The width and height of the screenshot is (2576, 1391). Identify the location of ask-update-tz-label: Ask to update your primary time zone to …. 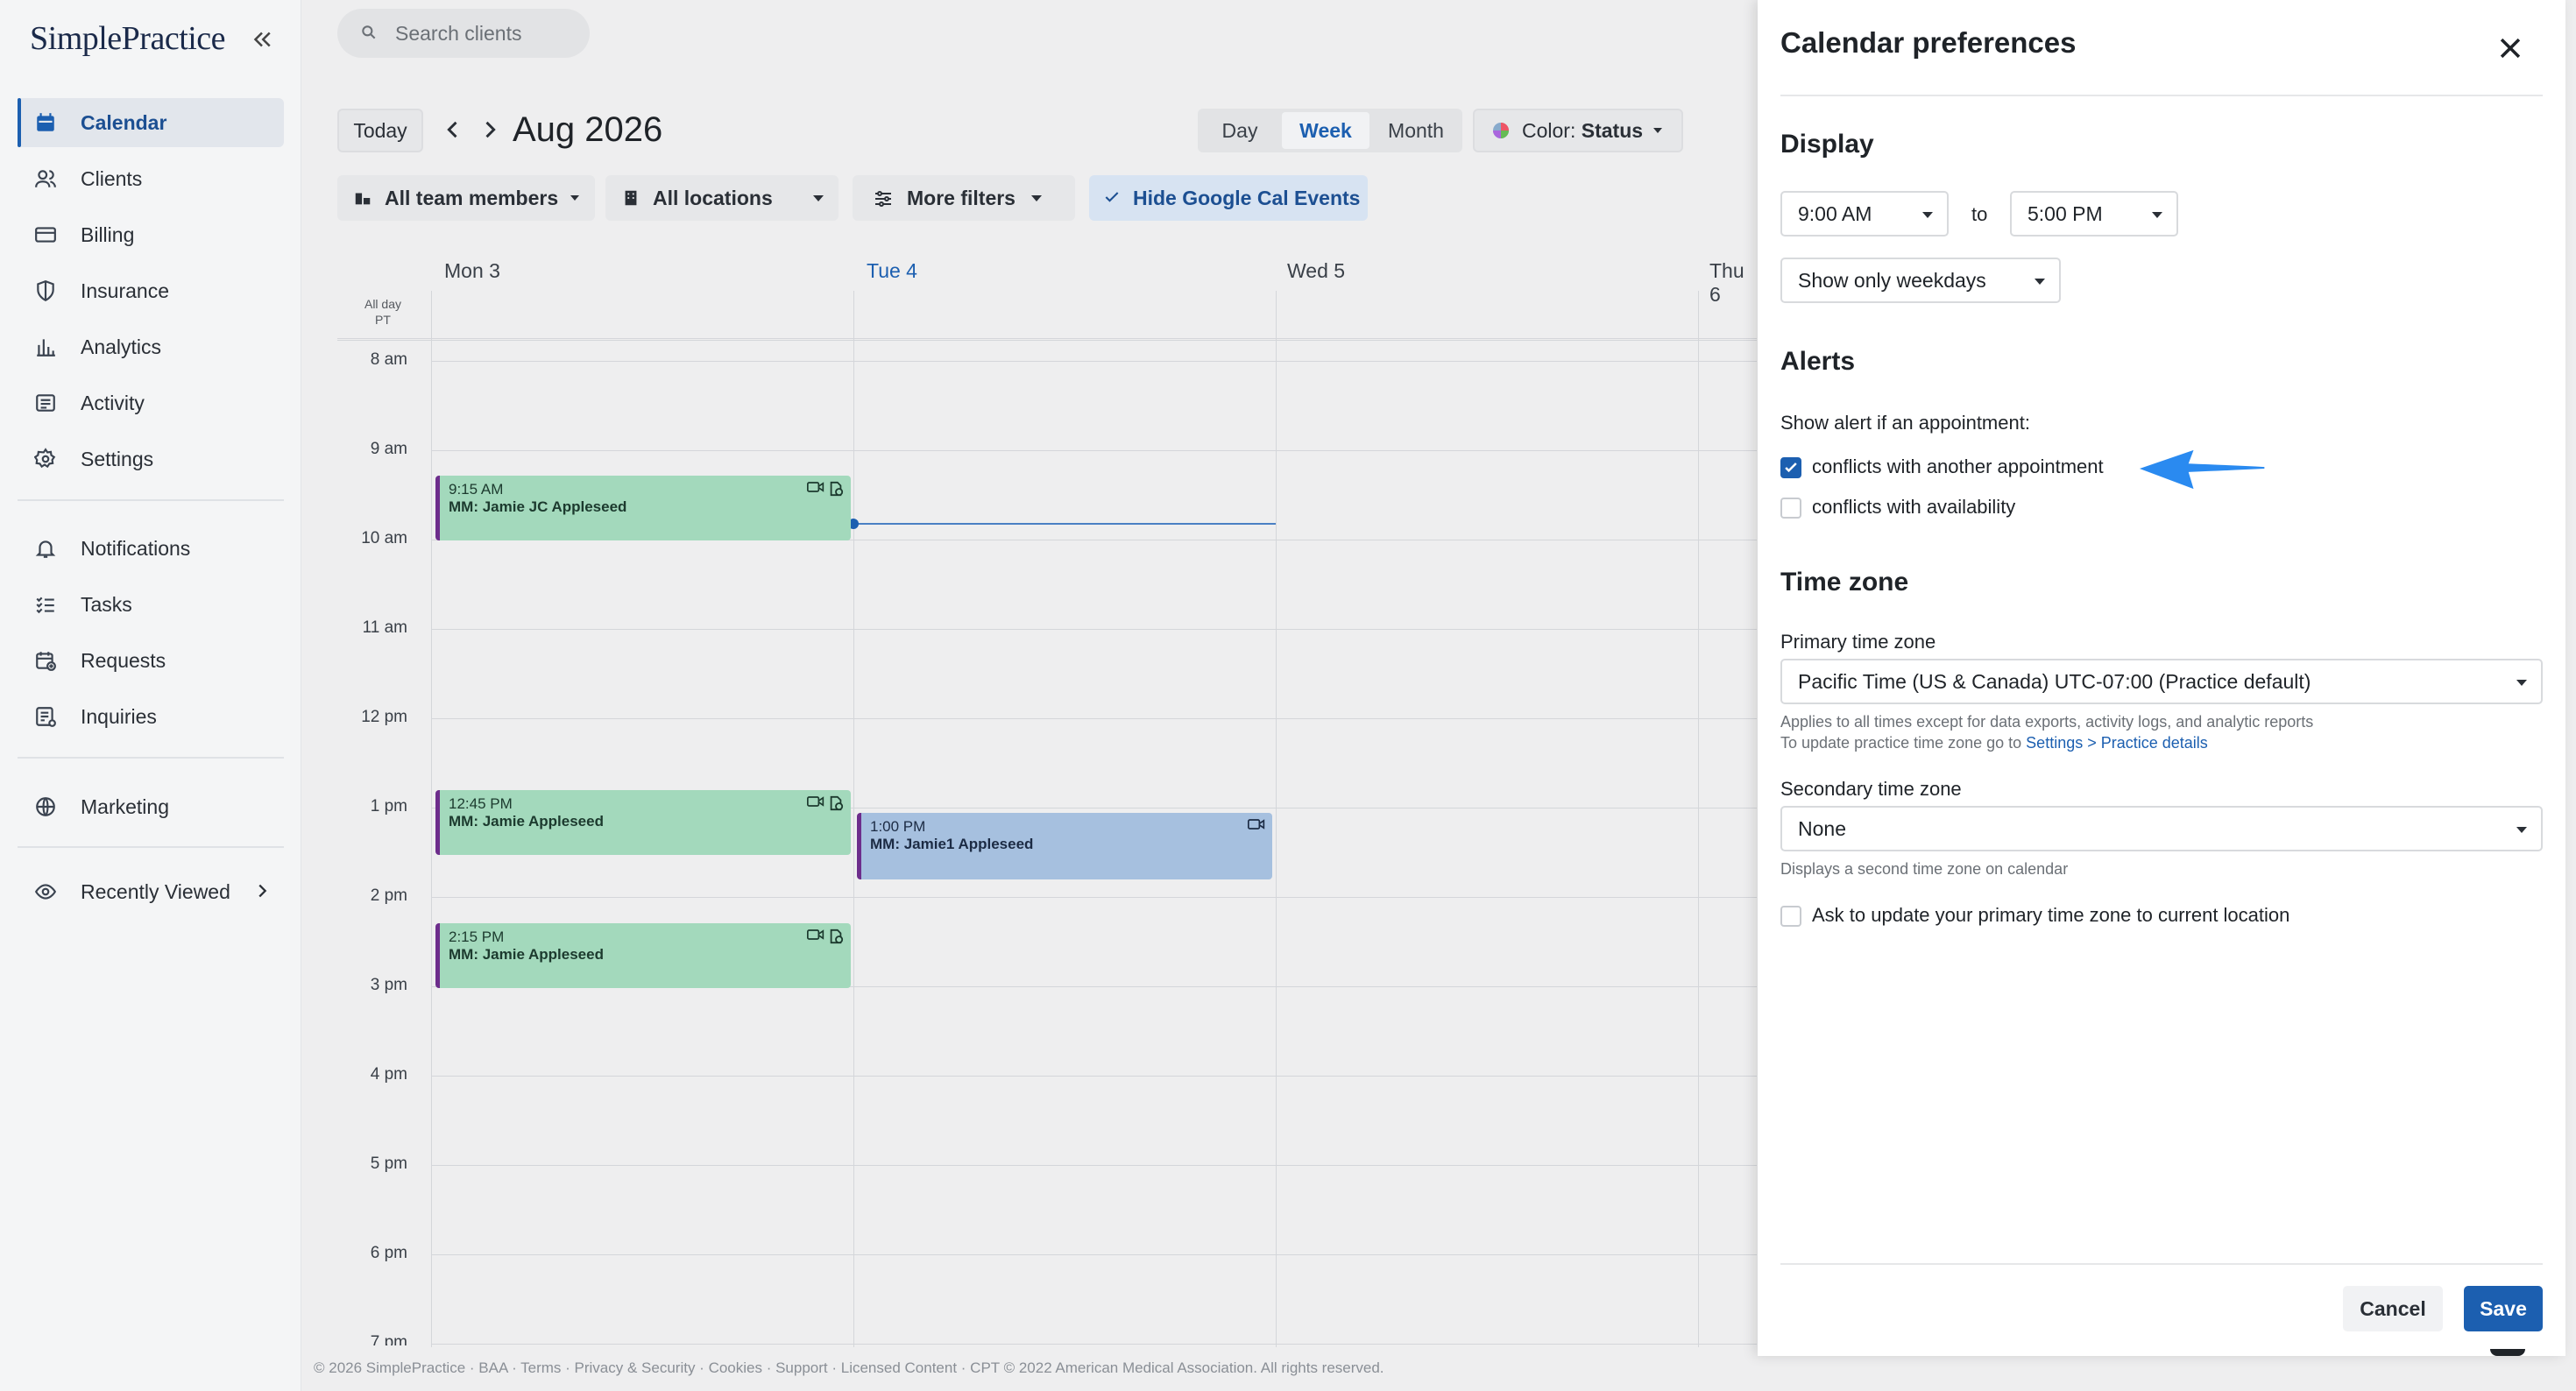
(2050, 915).